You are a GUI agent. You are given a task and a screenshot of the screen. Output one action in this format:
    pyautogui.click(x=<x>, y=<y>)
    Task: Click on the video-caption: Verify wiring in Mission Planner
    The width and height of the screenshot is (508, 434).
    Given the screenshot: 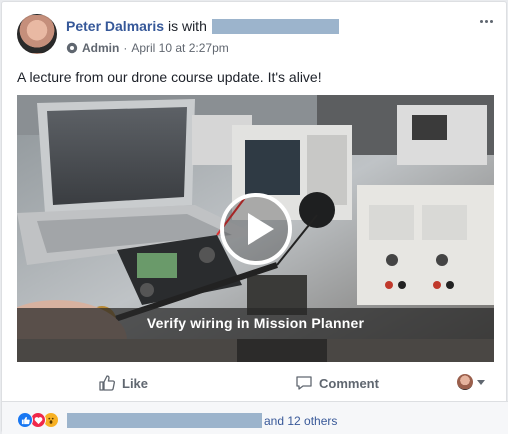 What is the action you would take?
    pyautogui.click(x=255, y=323)
    